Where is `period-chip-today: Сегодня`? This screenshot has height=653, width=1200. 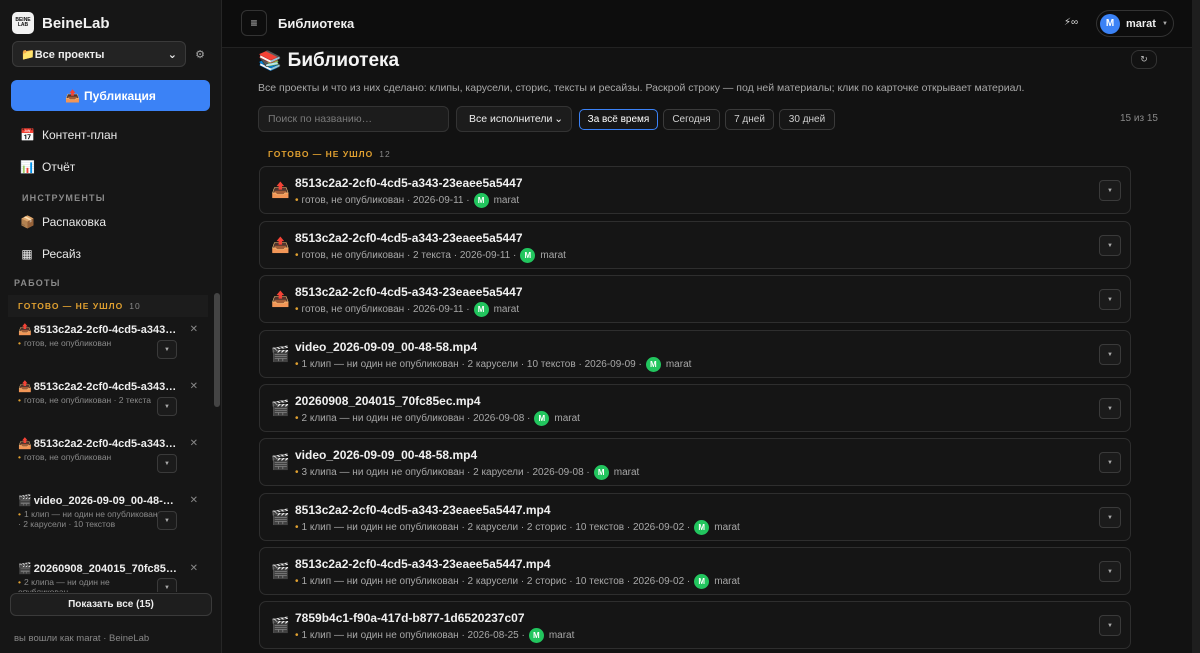
period-chip-today: Сегодня is located at coordinates (691, 119).